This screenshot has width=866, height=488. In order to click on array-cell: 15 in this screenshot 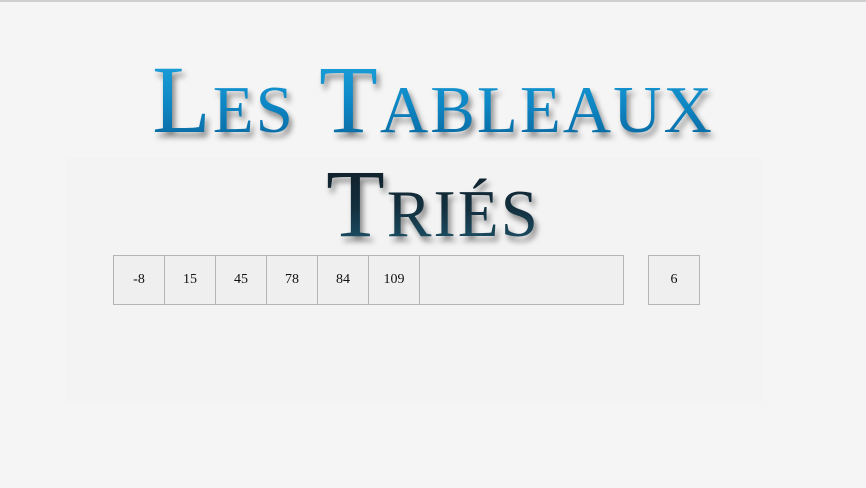, I will do `click(190, 280)`.